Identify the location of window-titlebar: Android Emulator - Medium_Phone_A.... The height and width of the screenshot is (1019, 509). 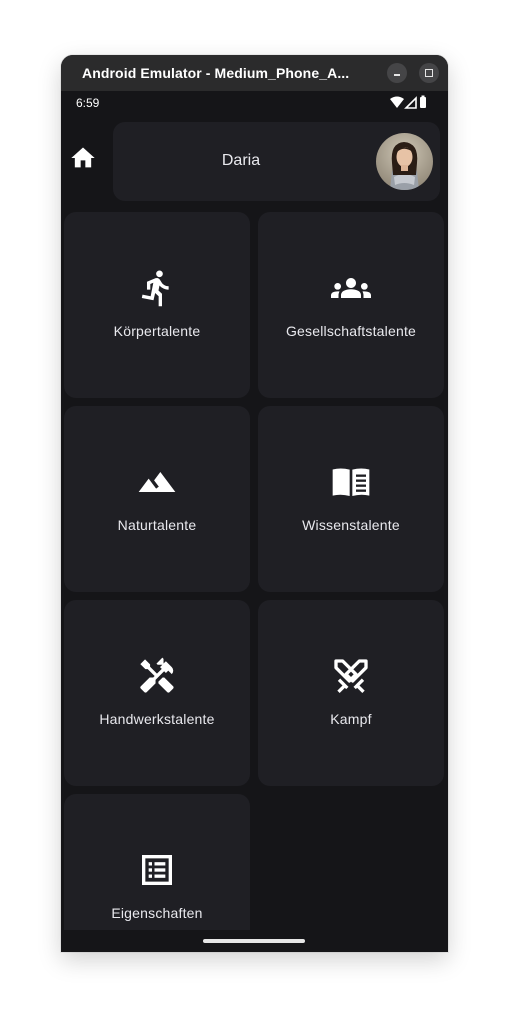
(254, 73).